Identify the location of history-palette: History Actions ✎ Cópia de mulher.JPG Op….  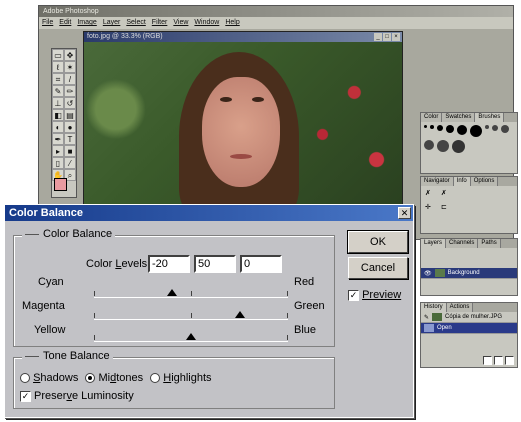
(469, 335).